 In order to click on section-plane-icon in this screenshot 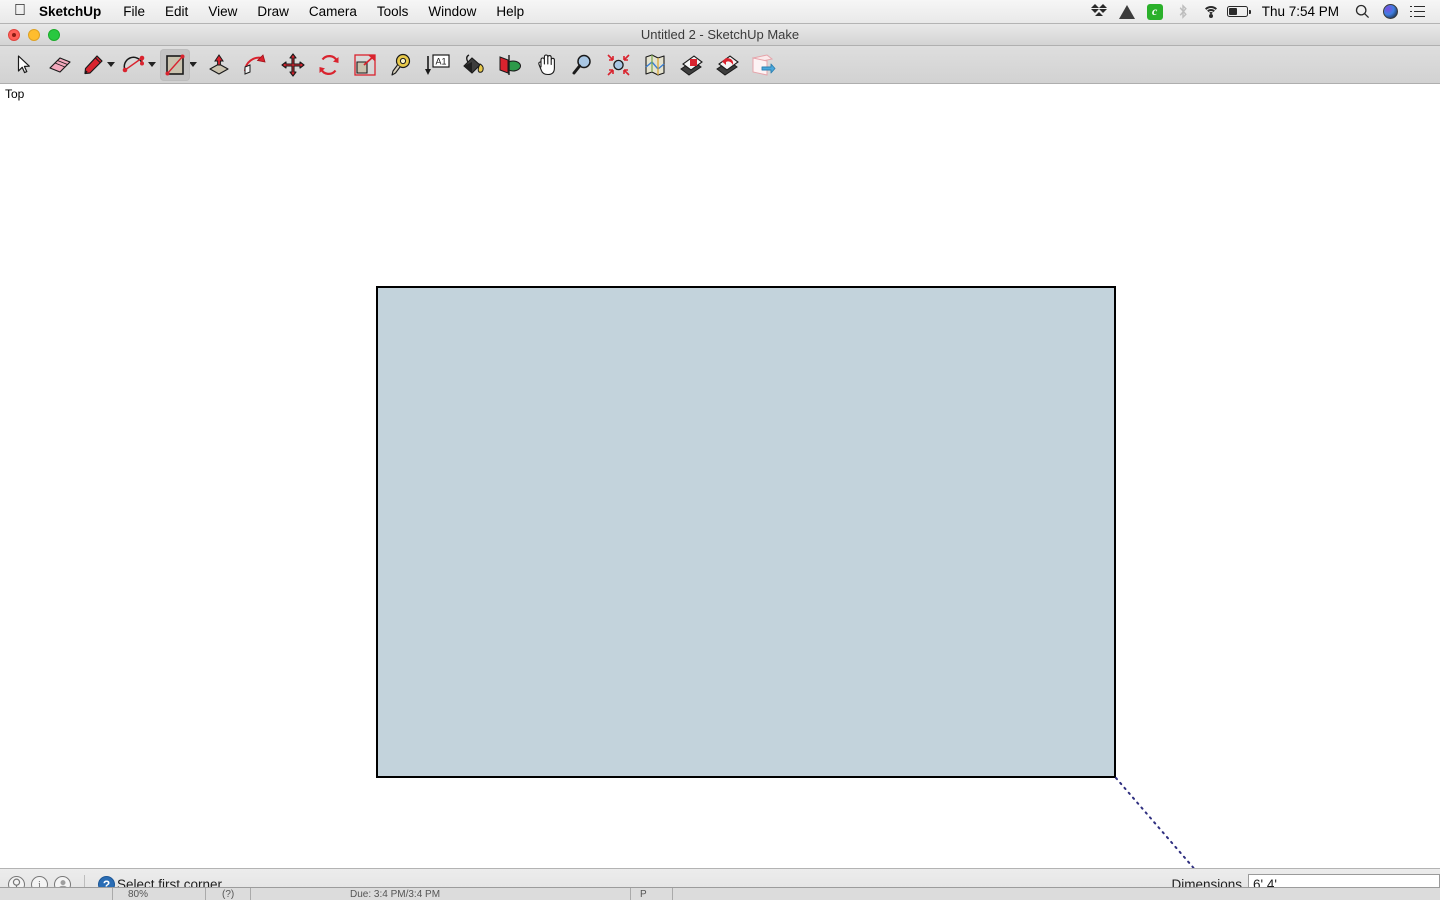, I will do `click(510, 64)`.